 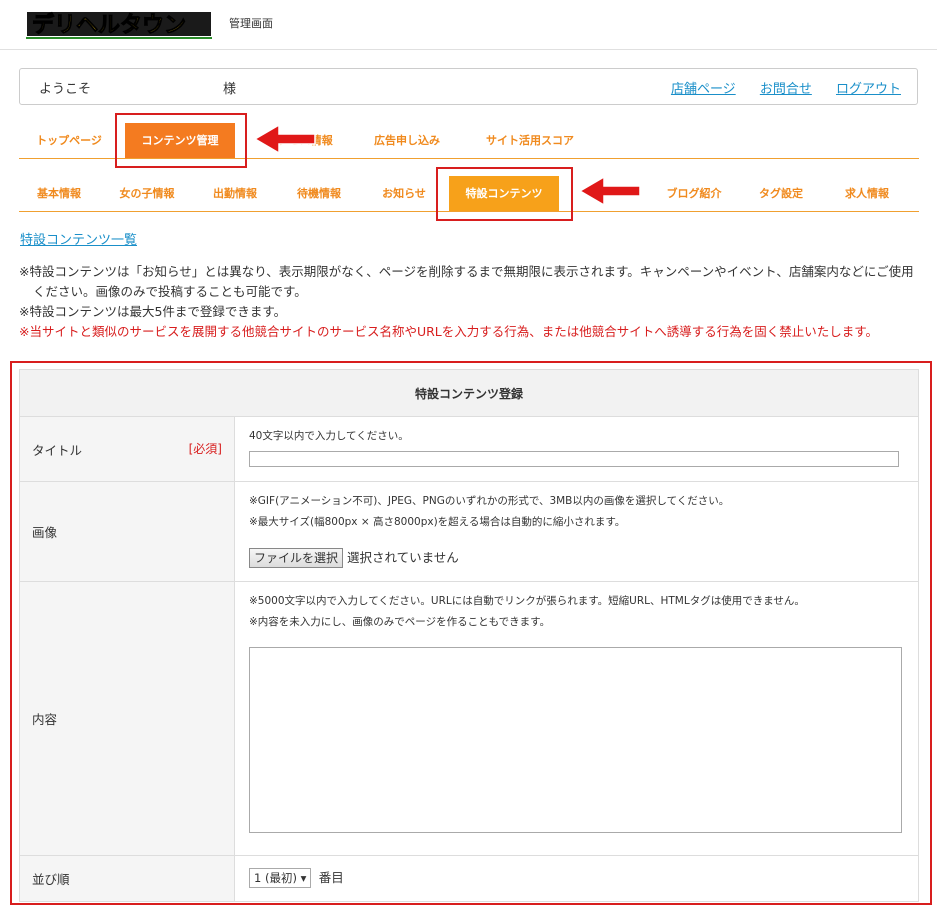 I want to click on subtab-news: お知らせ, so click(x=404, y=193).